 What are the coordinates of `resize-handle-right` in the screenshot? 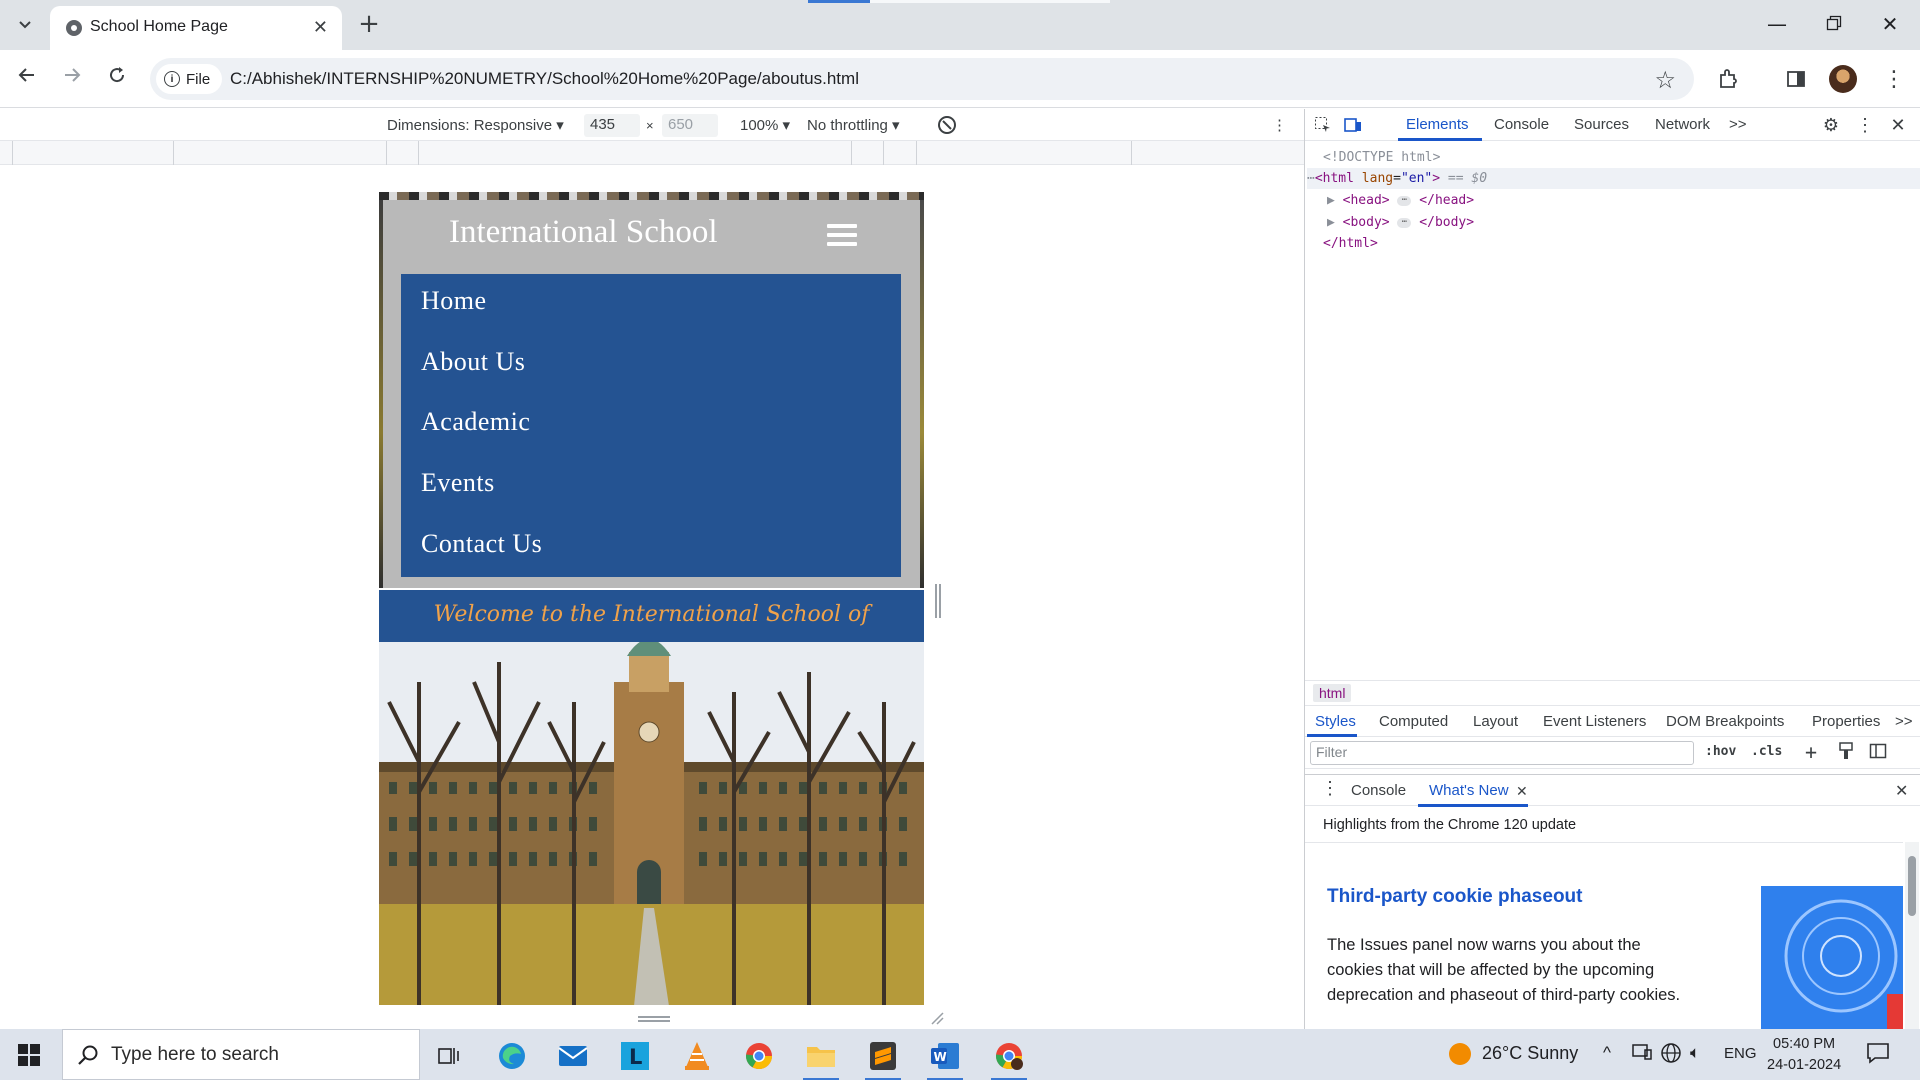 It's located at (938, 601).